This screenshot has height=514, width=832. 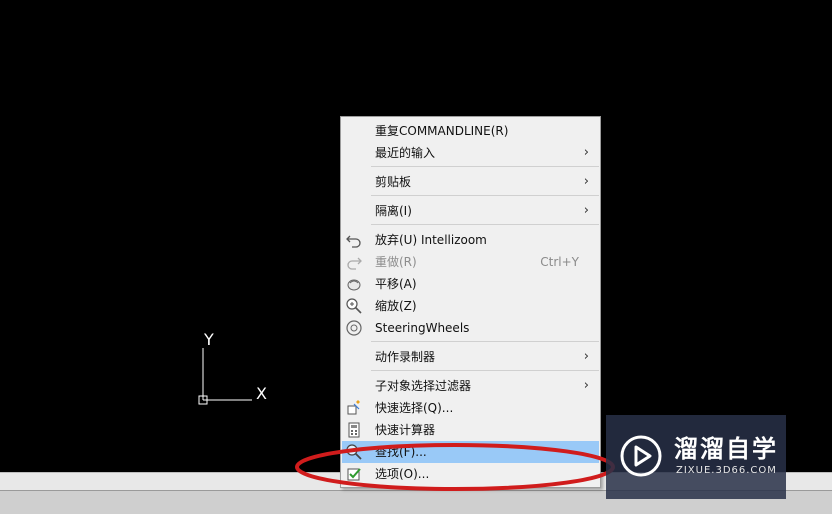 I want to click on undo-icon, so click(x=354, y=240).